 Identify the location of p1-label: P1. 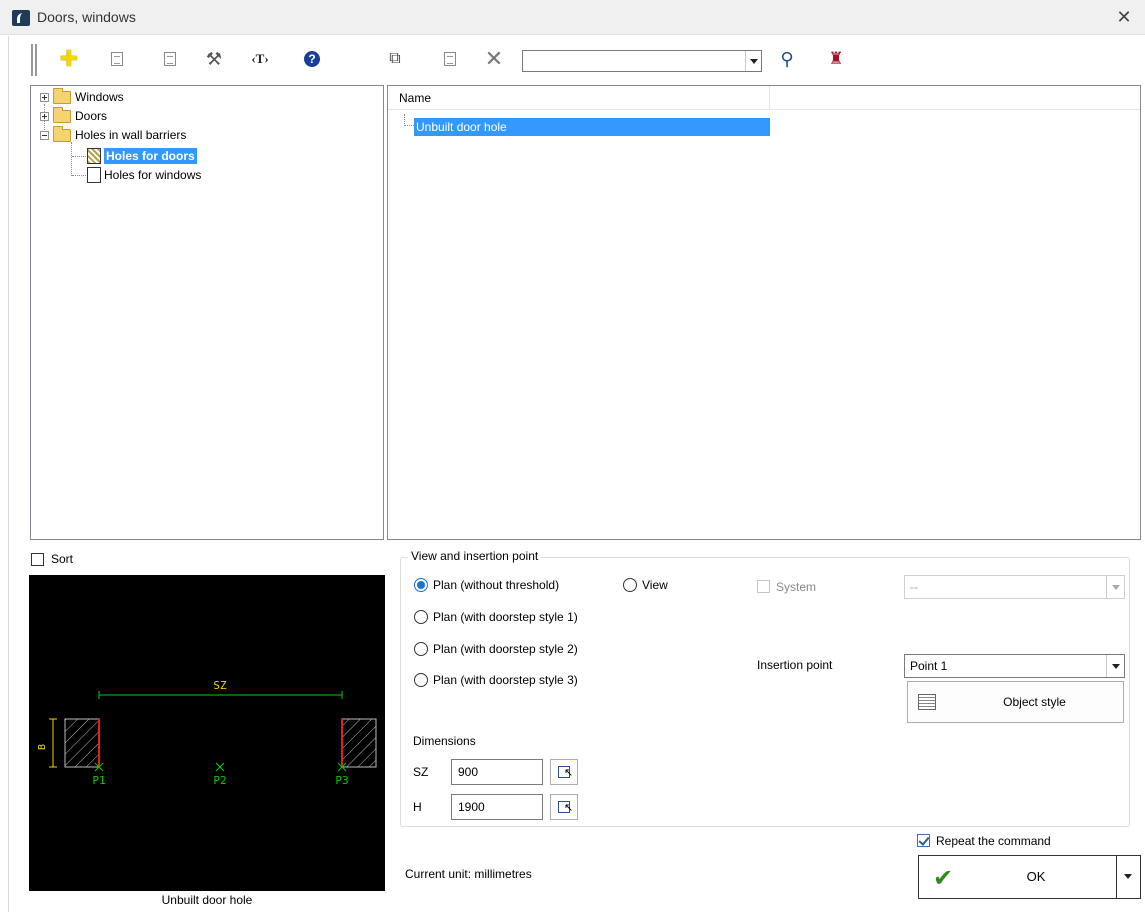
(98, 780).